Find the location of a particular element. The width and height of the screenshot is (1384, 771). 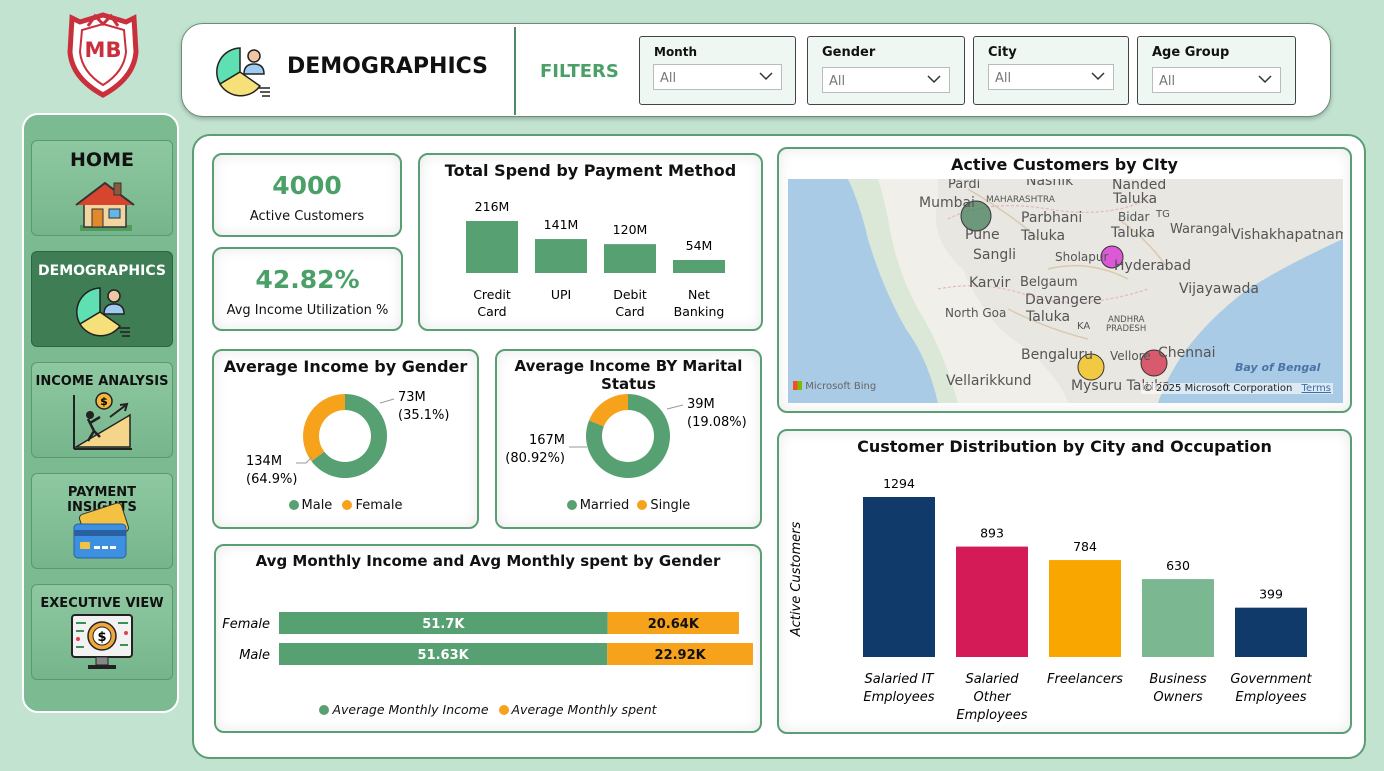

nav-executive-view-button: EXECUTIVE VIEW $ is located at coordinates (102, 632).